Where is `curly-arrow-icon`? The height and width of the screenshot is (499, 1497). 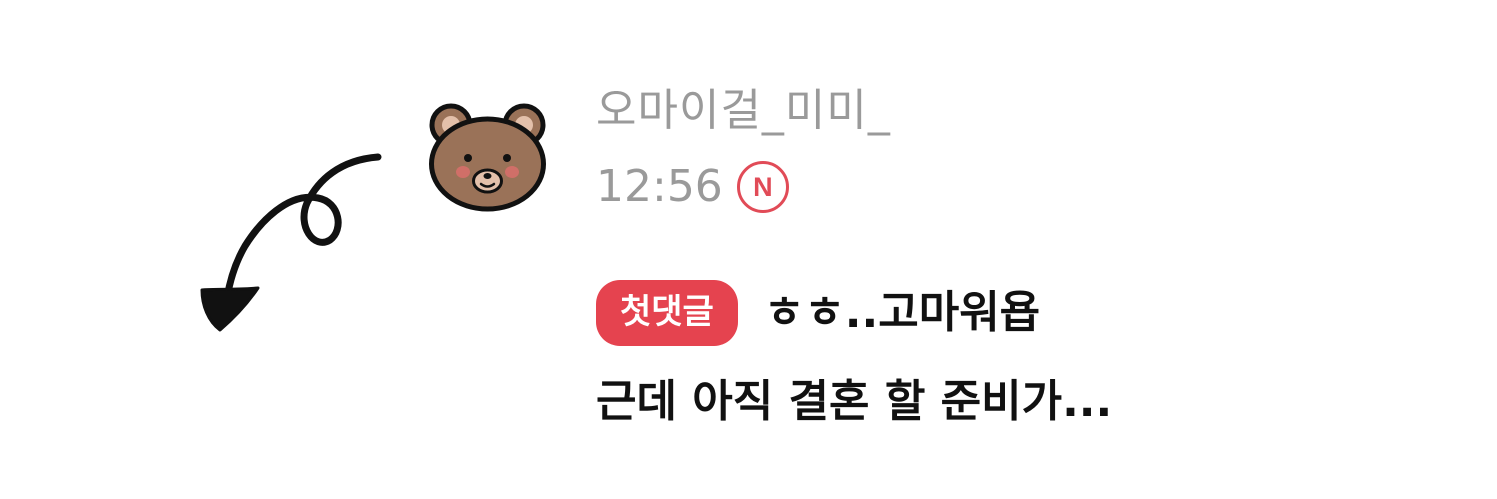
curly-arrow-icon is located at coordinates (291, 242).